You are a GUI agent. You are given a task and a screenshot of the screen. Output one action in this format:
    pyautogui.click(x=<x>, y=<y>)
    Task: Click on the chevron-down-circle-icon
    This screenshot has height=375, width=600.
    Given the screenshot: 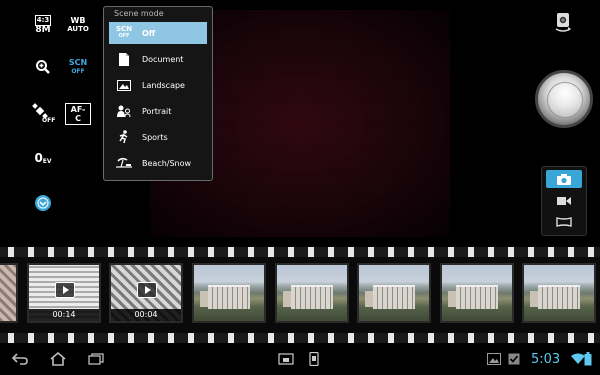 What is the action you would take?
    pyautogui.click(x=43, y=203)
    